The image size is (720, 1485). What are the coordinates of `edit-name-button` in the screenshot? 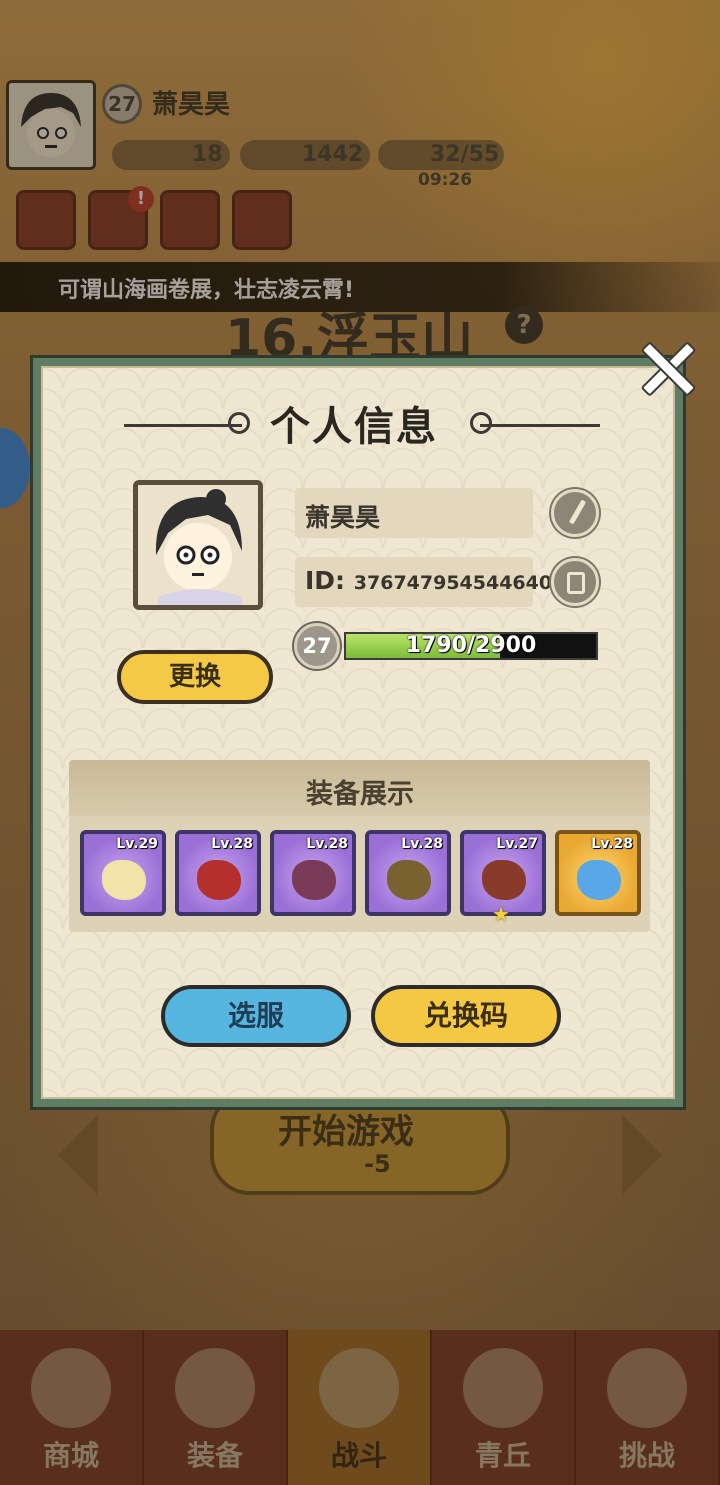 It's located at (575, 513).